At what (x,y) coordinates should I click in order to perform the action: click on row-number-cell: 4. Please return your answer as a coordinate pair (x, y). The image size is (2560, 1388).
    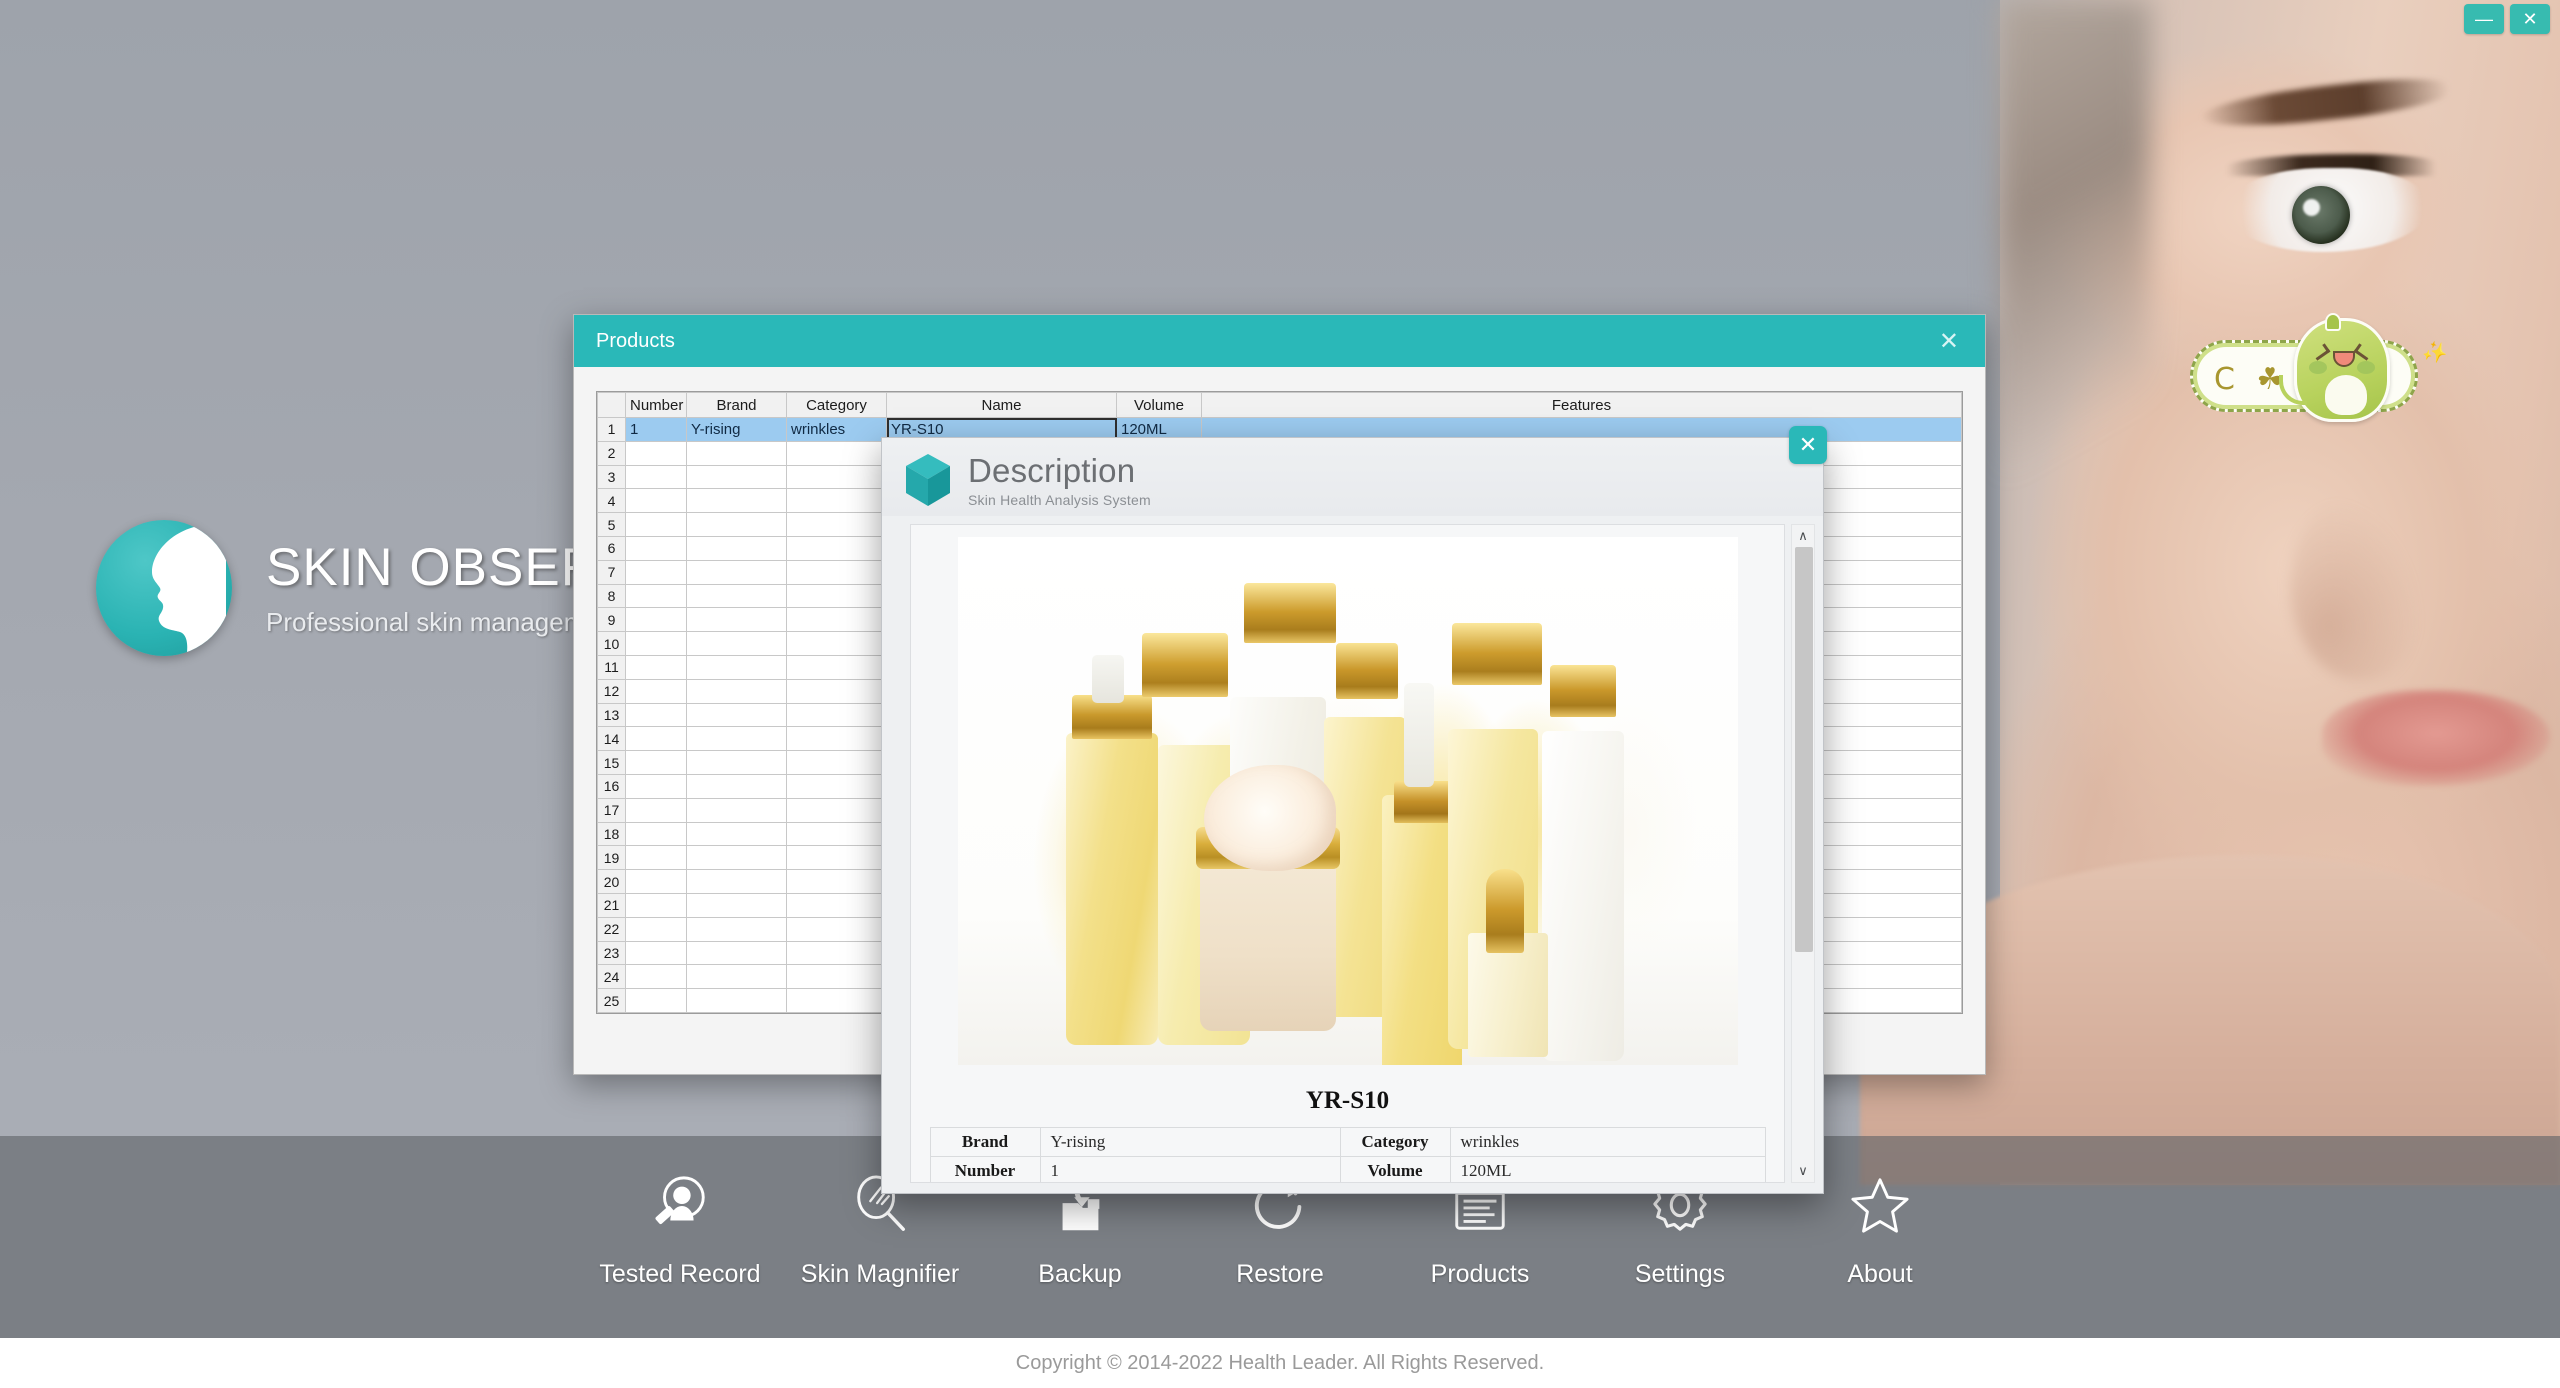
    Looking at the image, I should click on (611, 501).